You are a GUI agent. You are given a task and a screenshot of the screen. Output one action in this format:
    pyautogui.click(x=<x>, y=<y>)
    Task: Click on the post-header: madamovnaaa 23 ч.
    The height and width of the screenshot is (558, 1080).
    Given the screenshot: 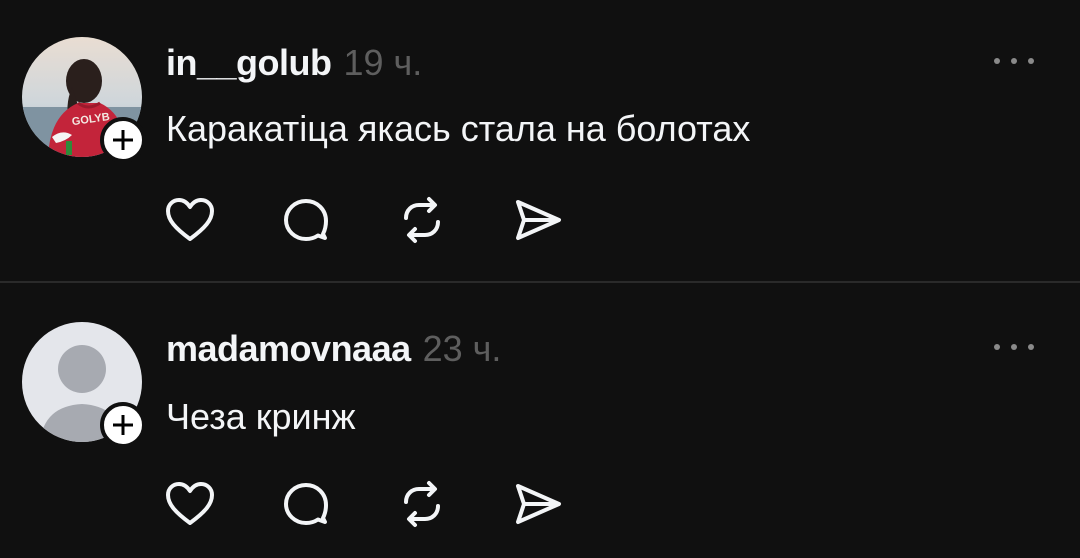 What is the action you would take?
    pyautogui.click(x=333, y=349)
    